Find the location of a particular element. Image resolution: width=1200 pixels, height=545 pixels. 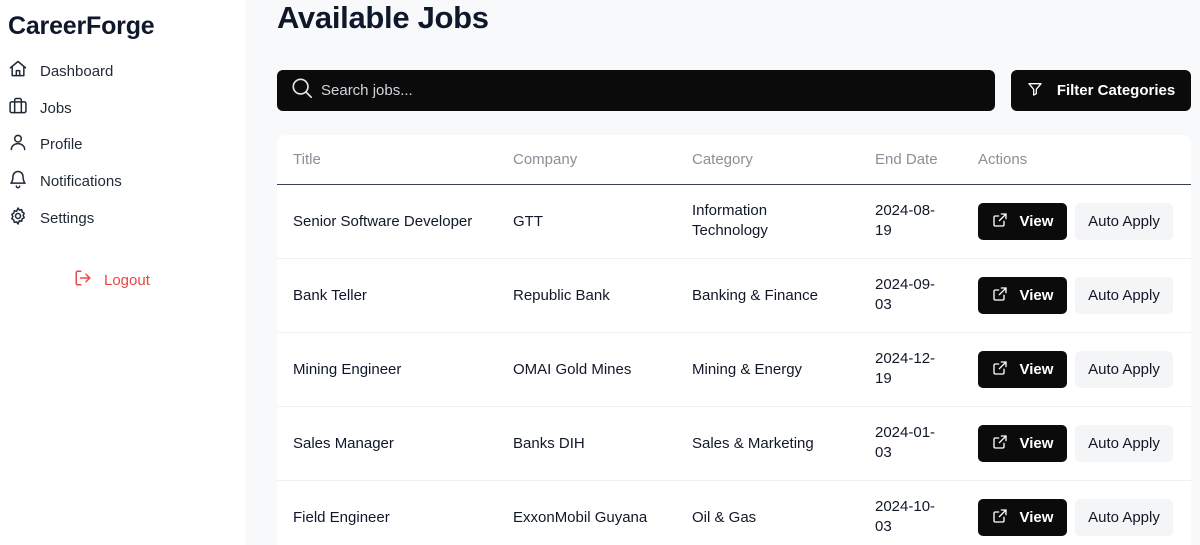

job-category: Mining & Energy is located at coordinates (747, 369).